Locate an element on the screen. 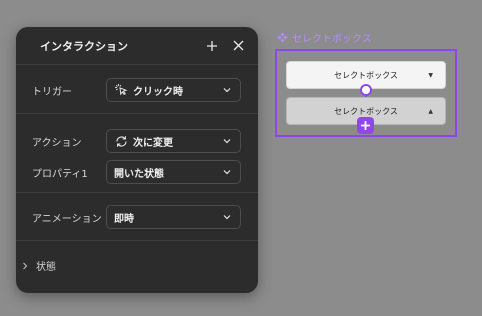  refresh-icon is located at coordinates (121, 141).